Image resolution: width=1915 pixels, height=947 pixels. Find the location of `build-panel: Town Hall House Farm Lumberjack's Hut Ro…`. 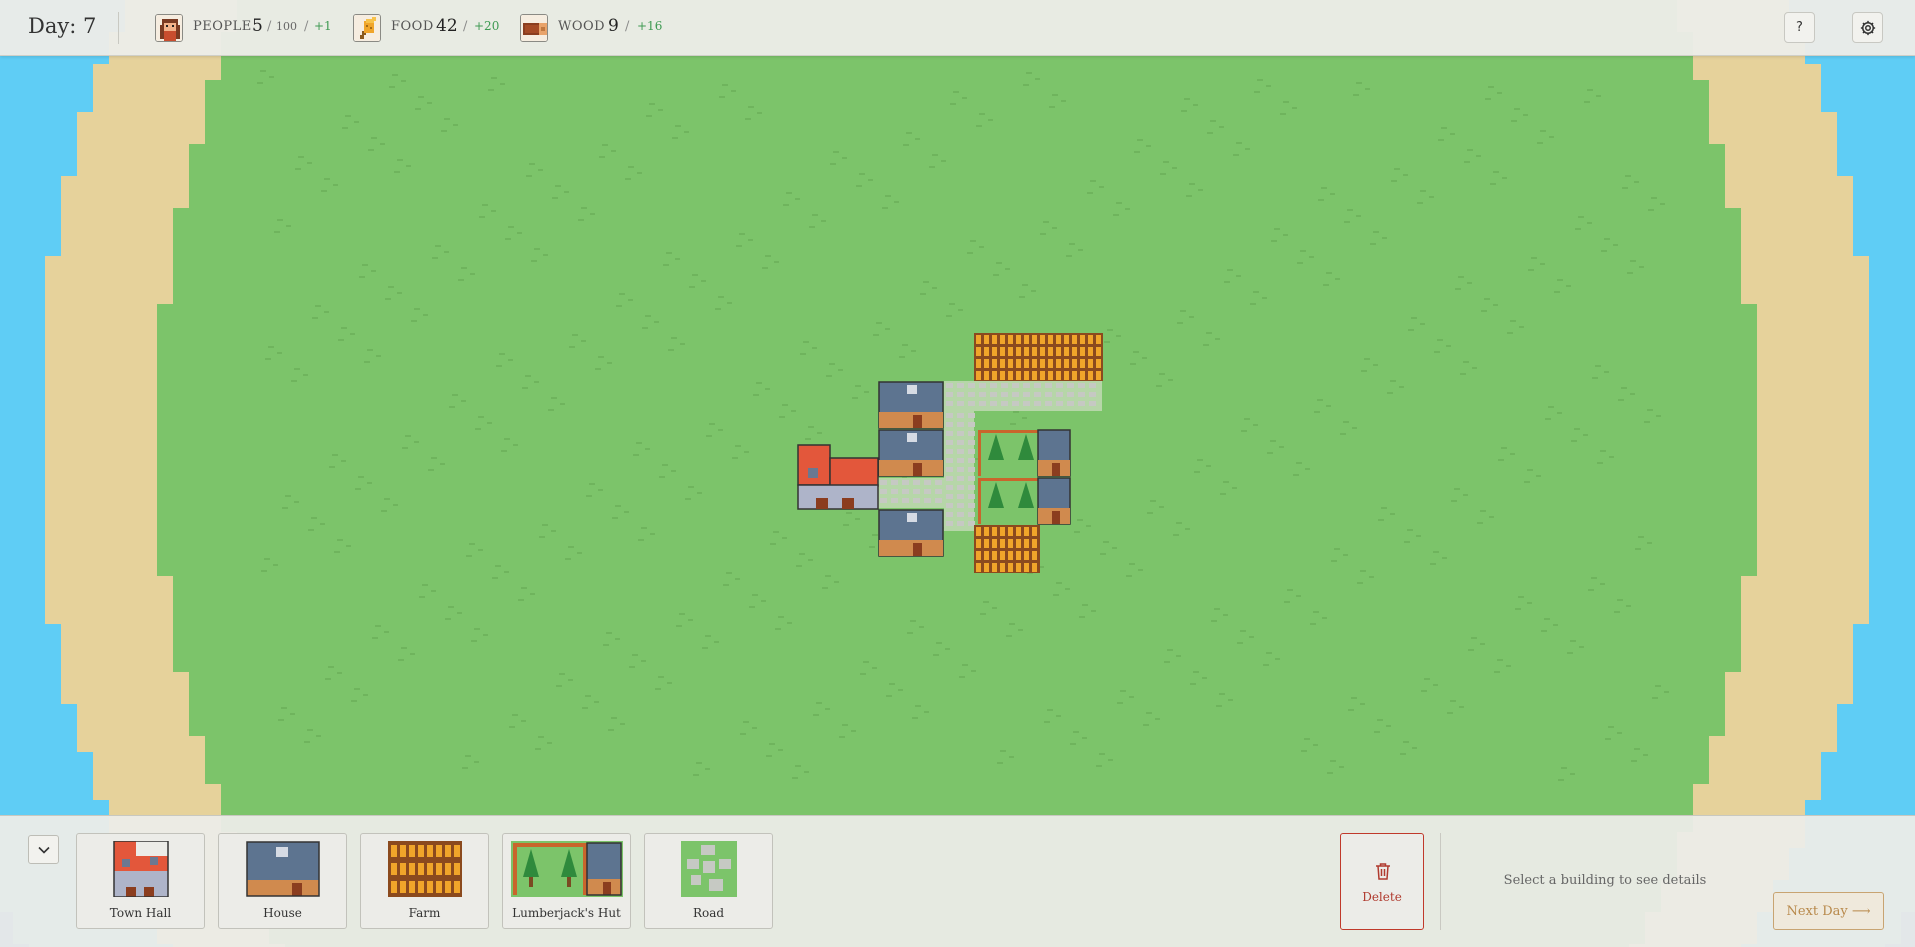

build-panel: Town Hall House Farm Lumberjack's Hut Ro… is located at coordinates (957, 881).